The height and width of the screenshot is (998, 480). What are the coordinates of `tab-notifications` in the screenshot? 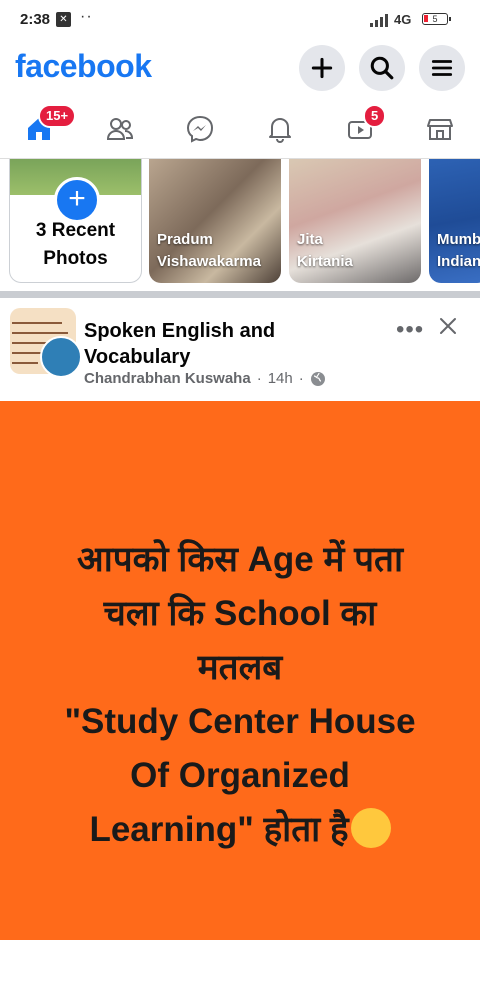 It's located at (280, 129).